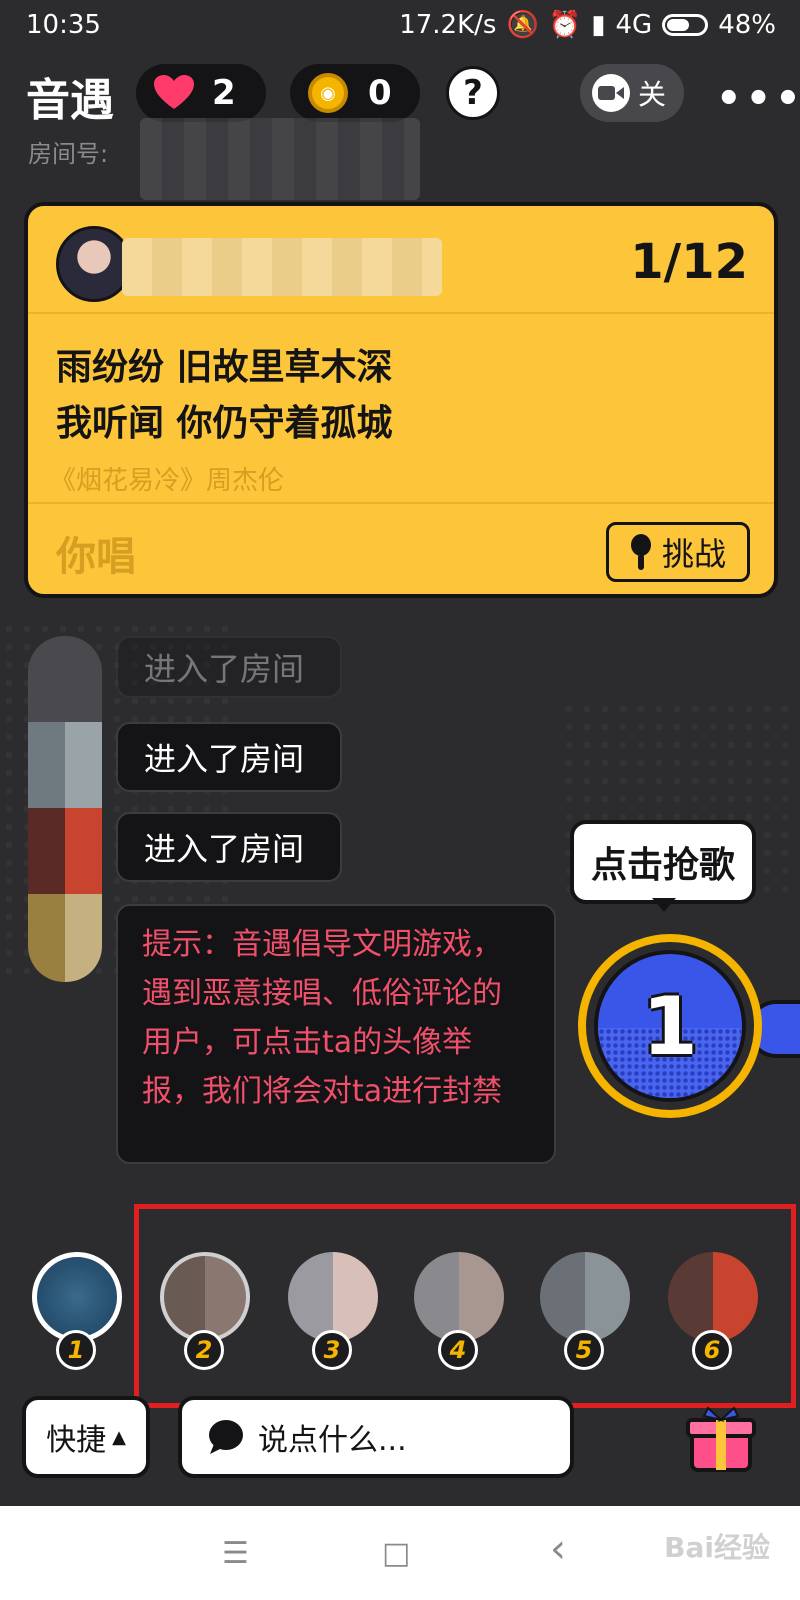 The image size is (800, 1600). What do you see at coordinates (174, 92) in the screenshot?
I see `heart-icon` at bounding box center [174, 92].